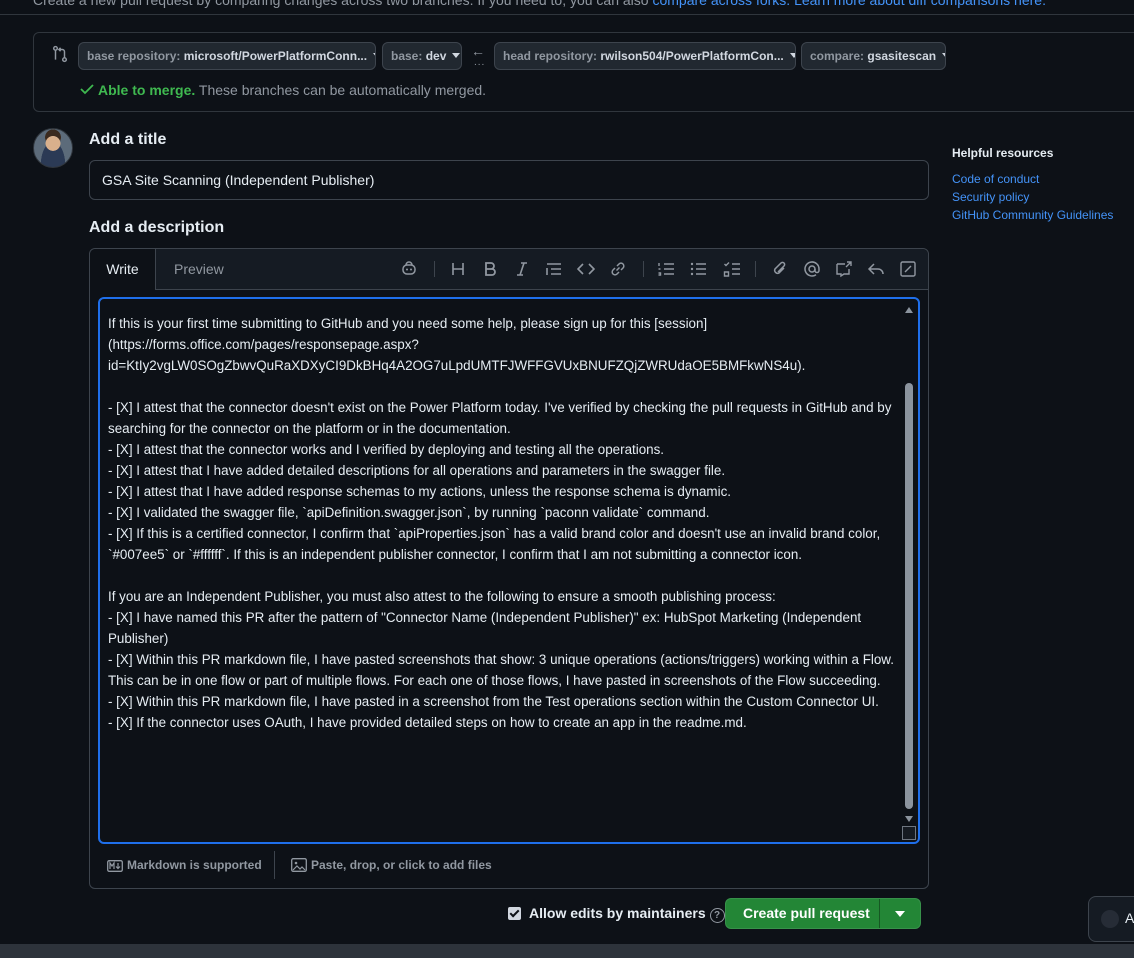  Describe the element at coordinates (806, 913) in the screenshot. I see `create-pull-request-label: Create pull request` at that location.